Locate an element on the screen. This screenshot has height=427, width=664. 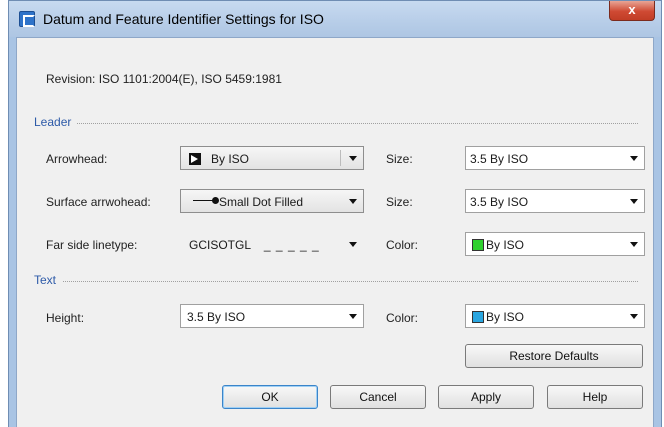
arrowhead-size-dropdown: 3.5 By ISO is located at coordinates (555, 158).